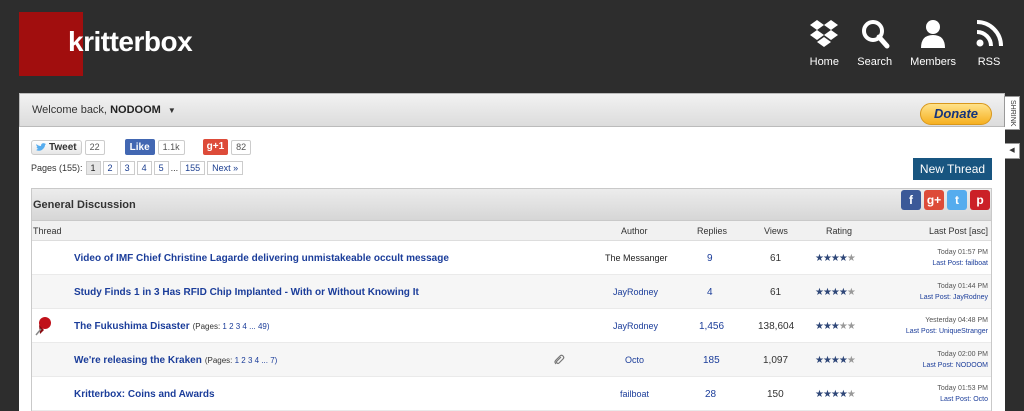 This screenshot has width=1024, height=411. I want to click on facebook-icon: f, so click(911, 200).